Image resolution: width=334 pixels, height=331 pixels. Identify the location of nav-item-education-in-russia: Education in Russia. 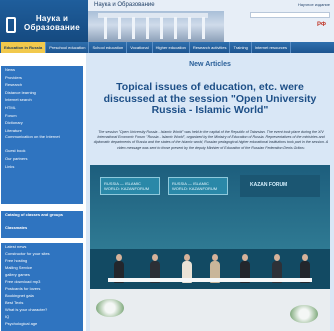
(24, 47).